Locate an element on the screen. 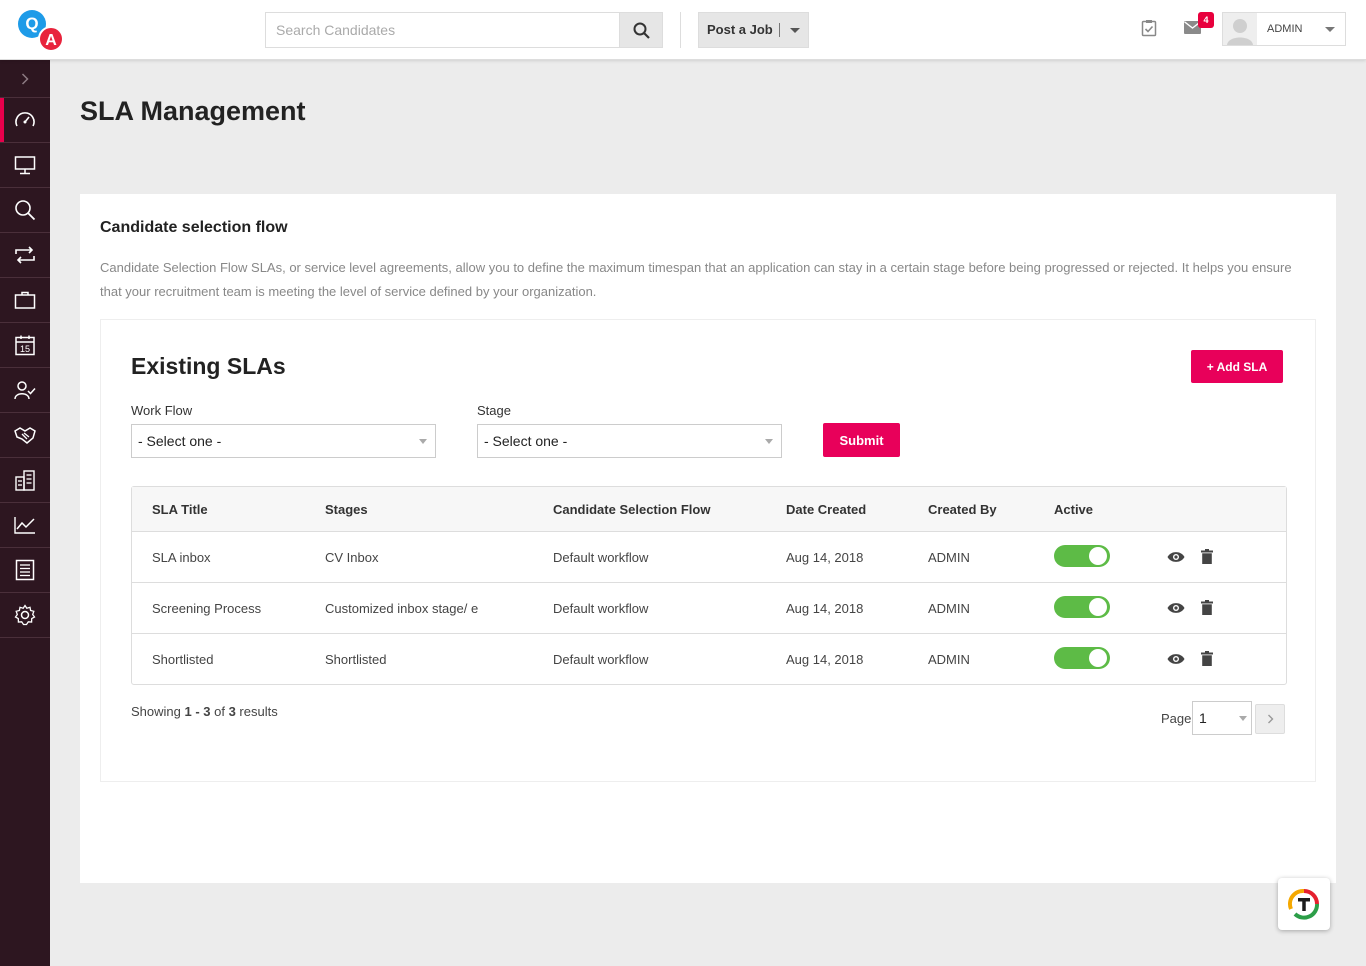  sla-title-cell: Shortlisted is located at coordinates (183, 659).